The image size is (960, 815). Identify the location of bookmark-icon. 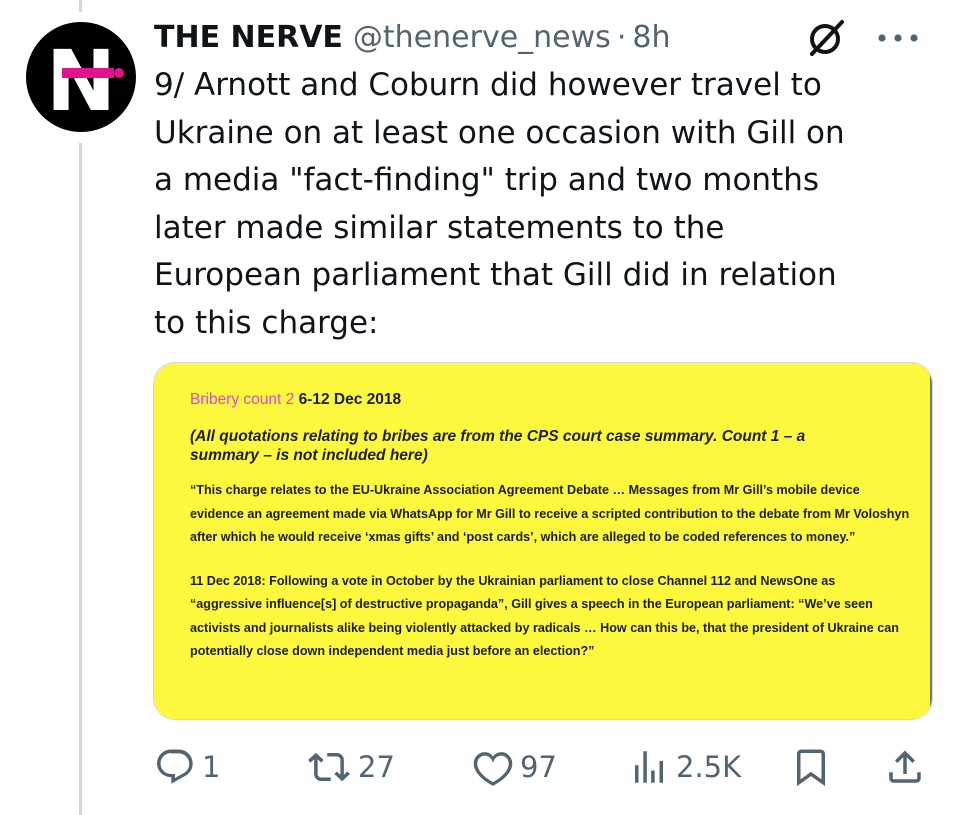
(811, 768).